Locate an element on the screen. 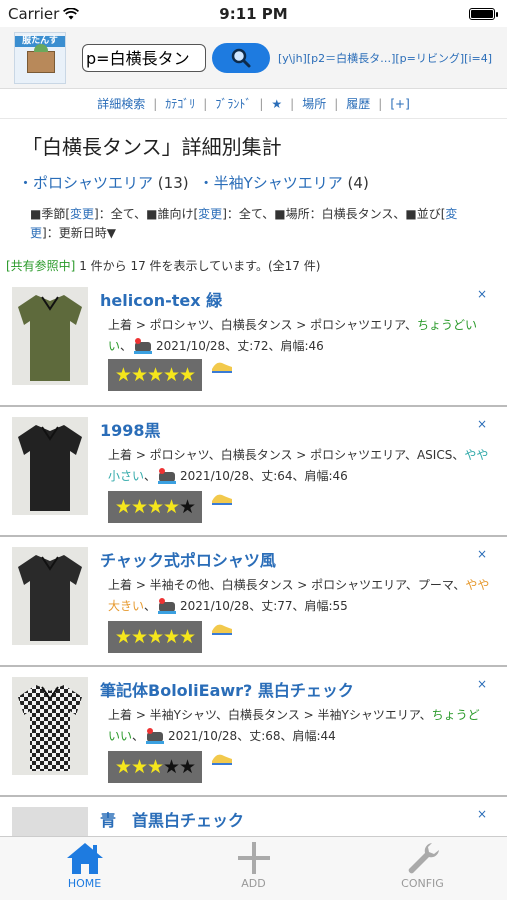 The width and height of the screenshot is (507, 900). tab-add: ADD is located at coordinates (253, 868).